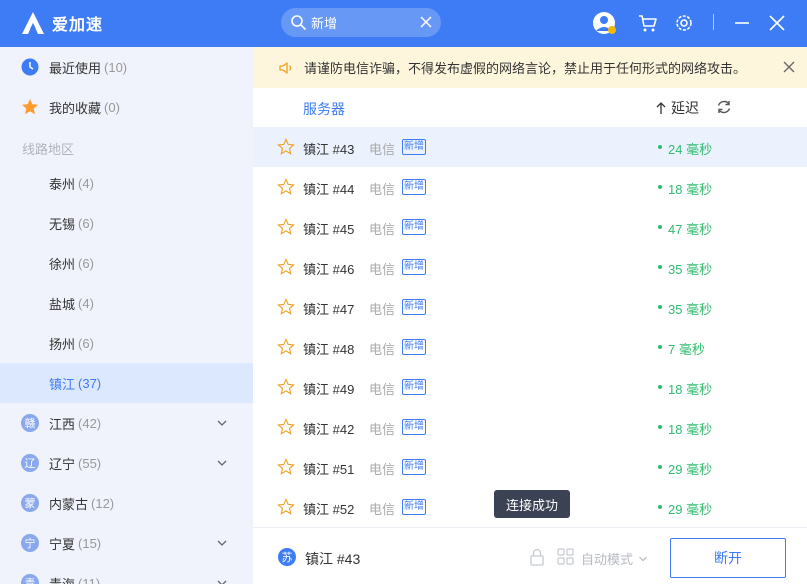  I want to click on close-window-icon, so click(777, 23).